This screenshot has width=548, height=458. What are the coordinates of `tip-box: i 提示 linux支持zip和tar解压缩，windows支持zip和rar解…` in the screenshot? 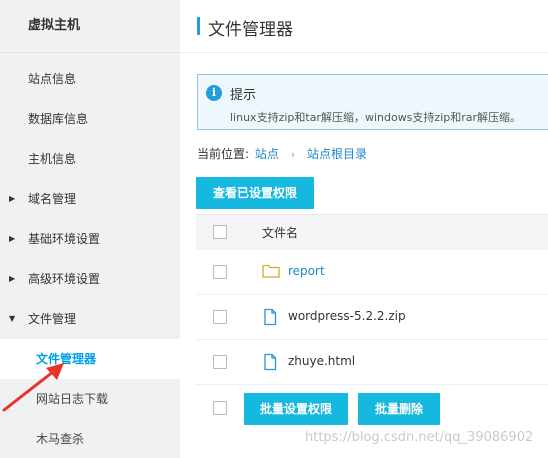 It's located at (372, 102).